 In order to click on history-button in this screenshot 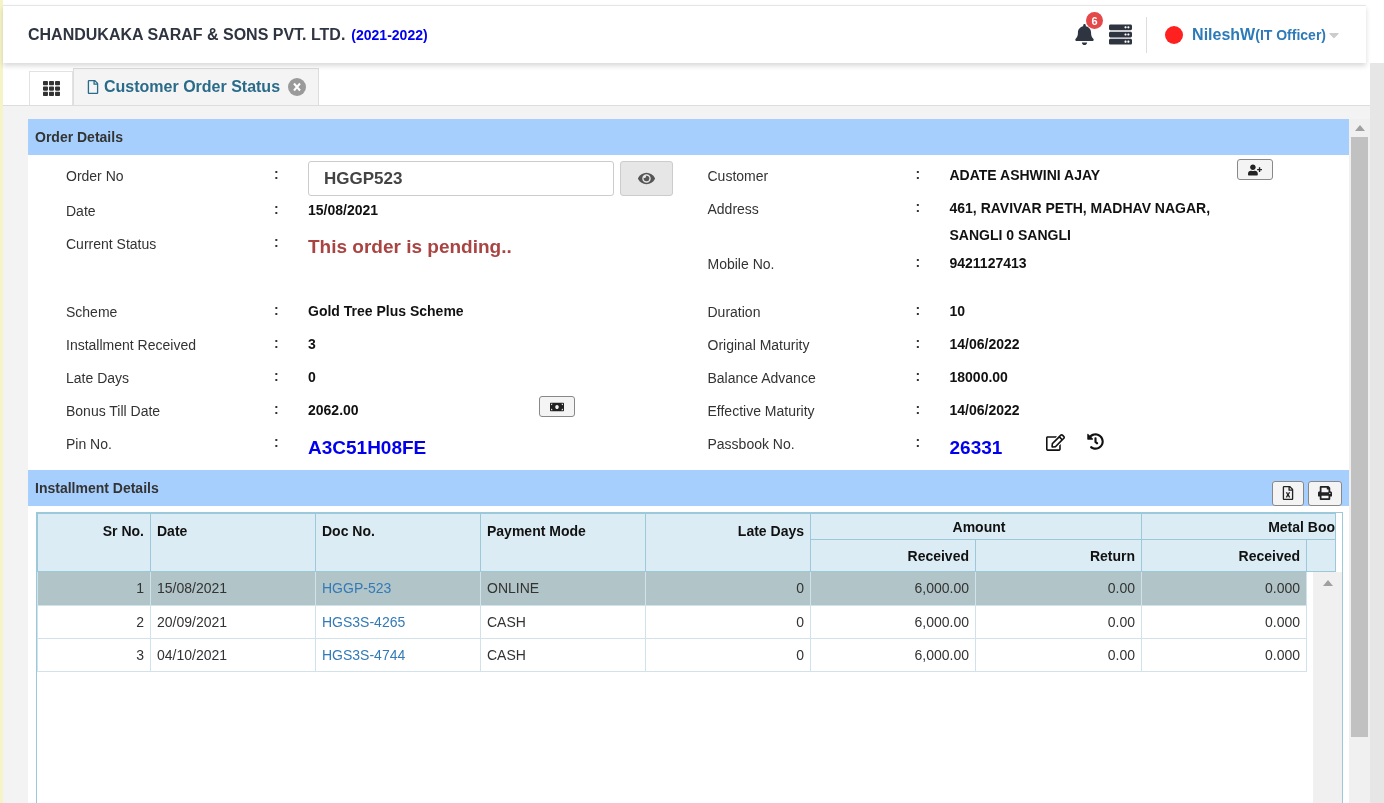, I will do `click(1096, 441)`.